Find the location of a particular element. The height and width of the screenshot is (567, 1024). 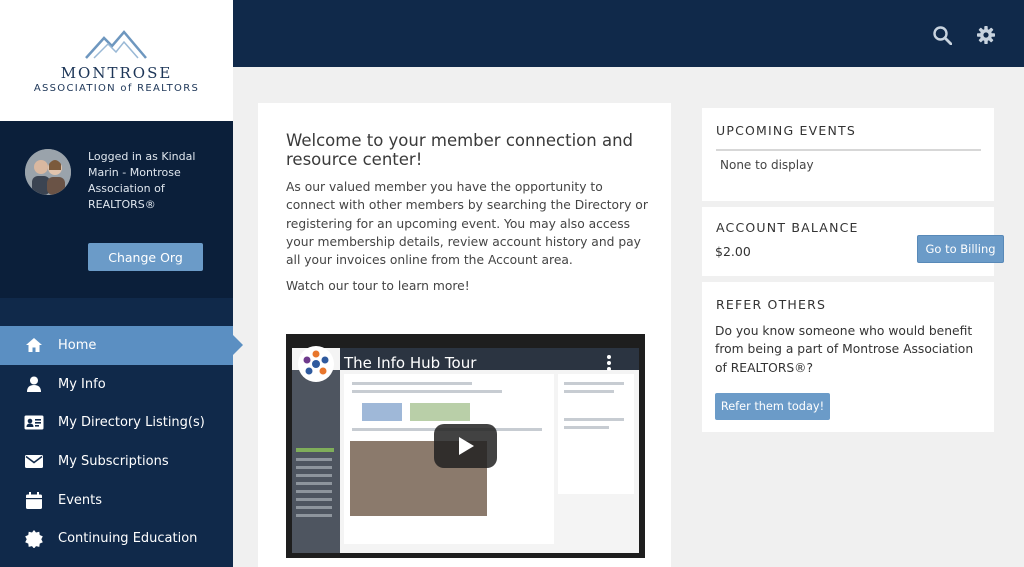

home-icon is located at coordinates (34, 345).